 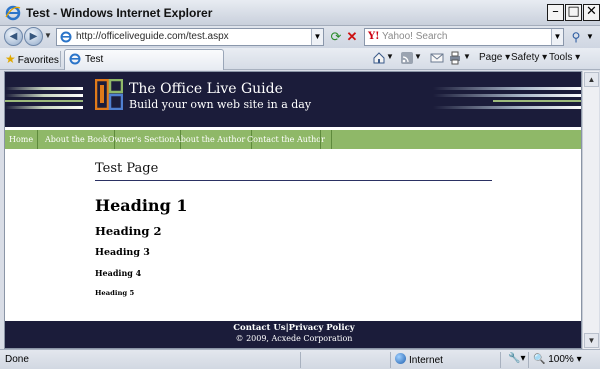 I want to click on close-button: ✕, so click(x=591, y=12).